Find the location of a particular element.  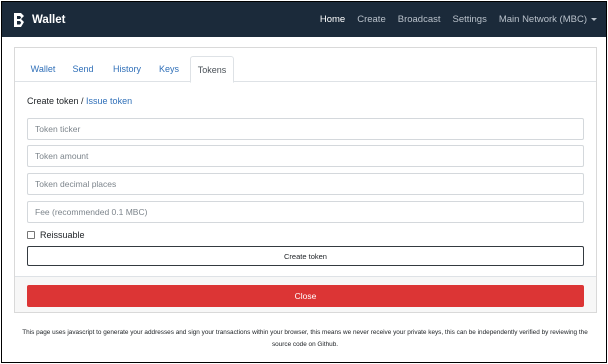

tab-keys: Keys is located at coordinates (169, 69).